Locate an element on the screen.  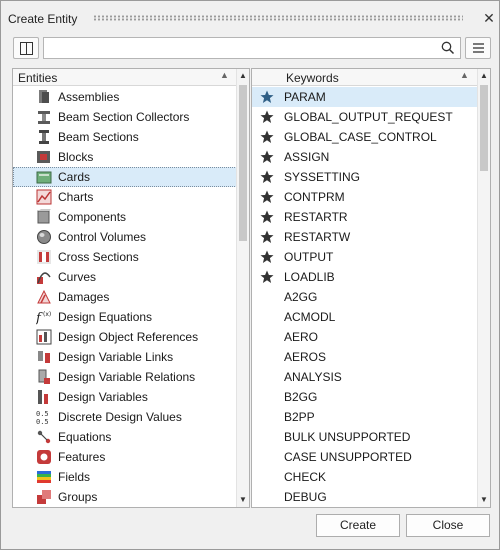
keyword-item-label: DEBUG is located at coordinates (305, 497).